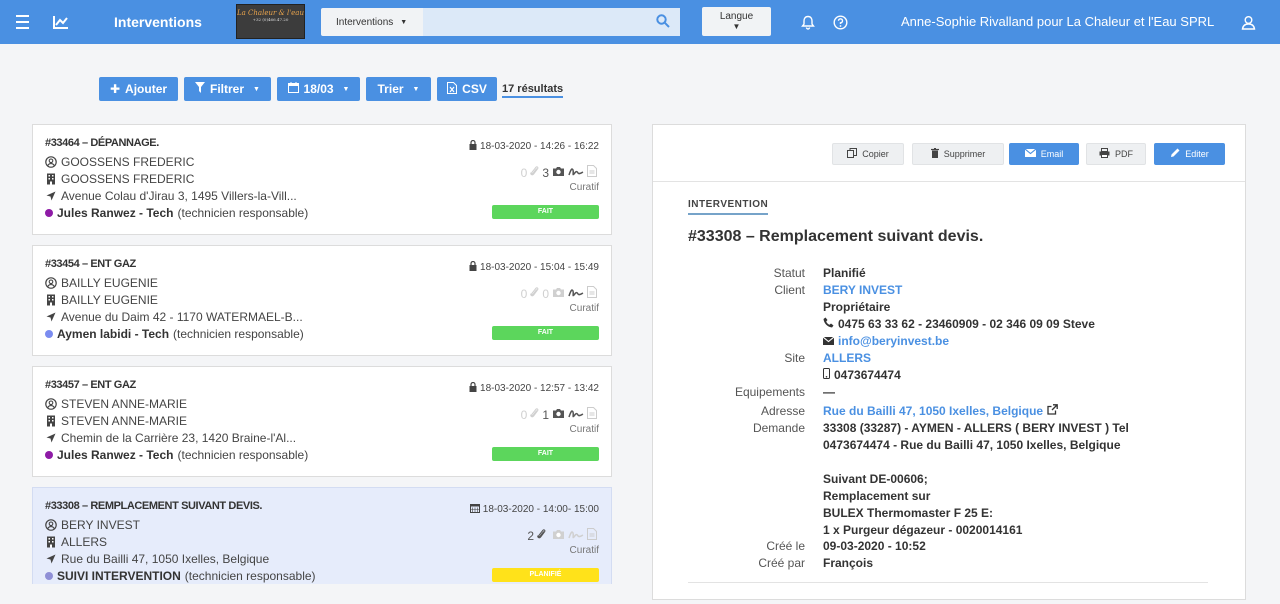  Describe the element at coordinates (467, 89) in the screenshot. I see `csv-export-button: CSV` at that location.